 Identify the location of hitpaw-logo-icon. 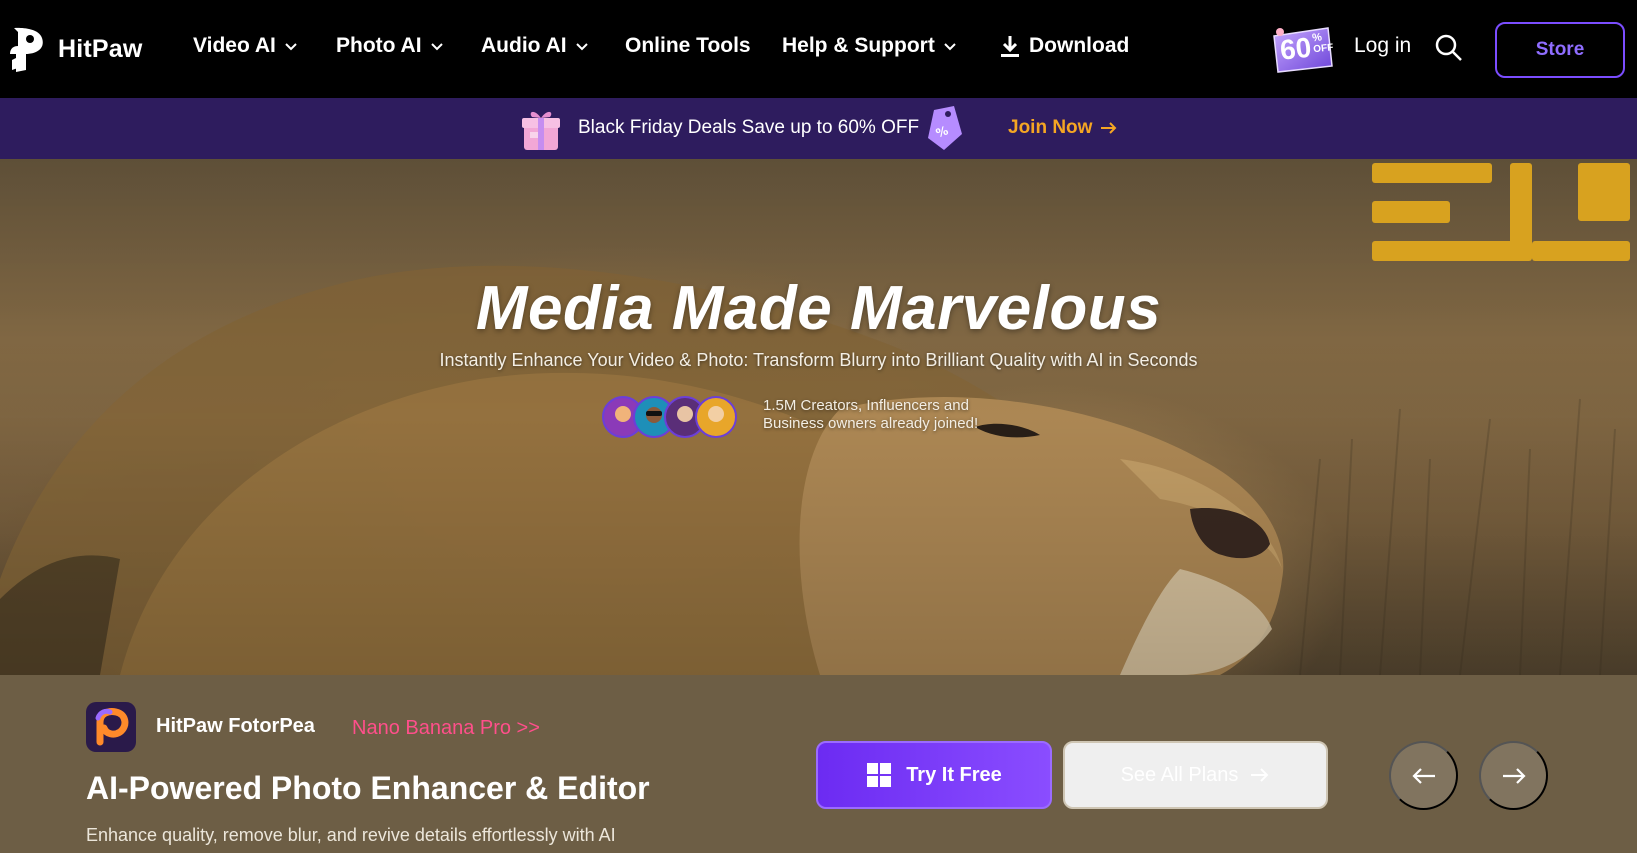
(26, 49).